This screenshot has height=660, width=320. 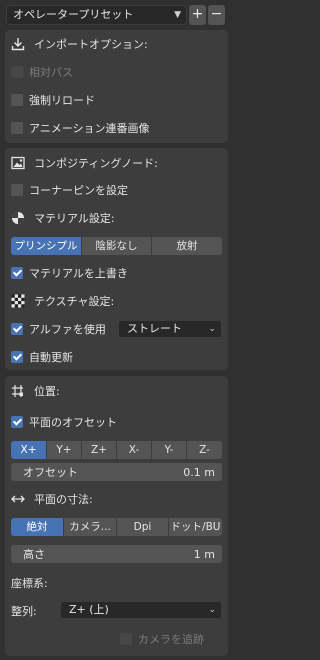 I want to click on override-material-checkbox: マテリアルを上書き, so click(x=66, y=273).